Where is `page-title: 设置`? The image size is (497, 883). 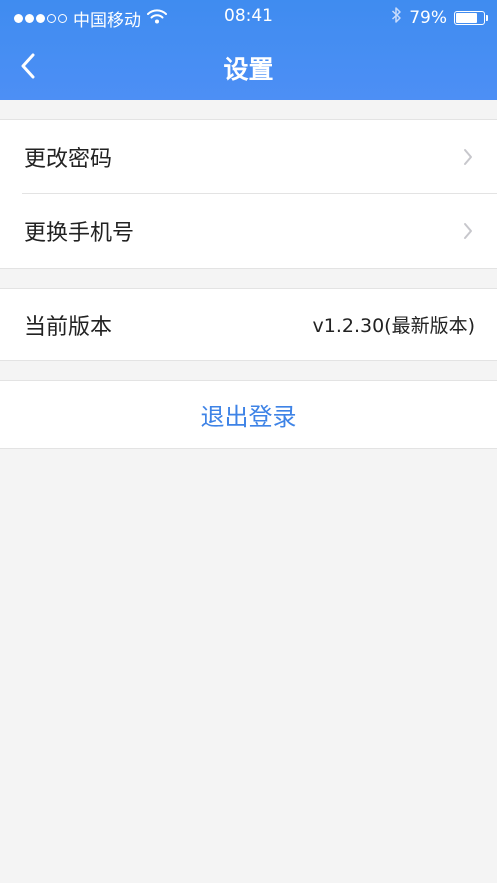
page-title: 设置 is located at coordinates (248, 69).